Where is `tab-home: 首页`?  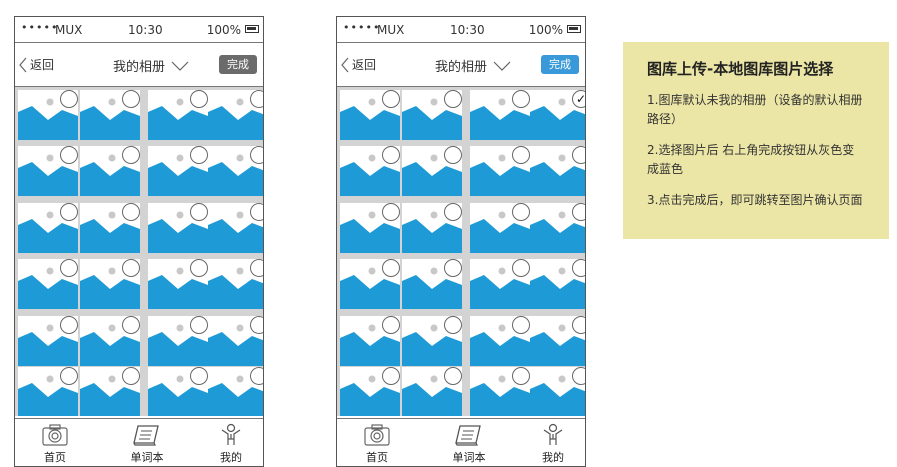 tab-home: 首页 is located at coordinates (377, 444).